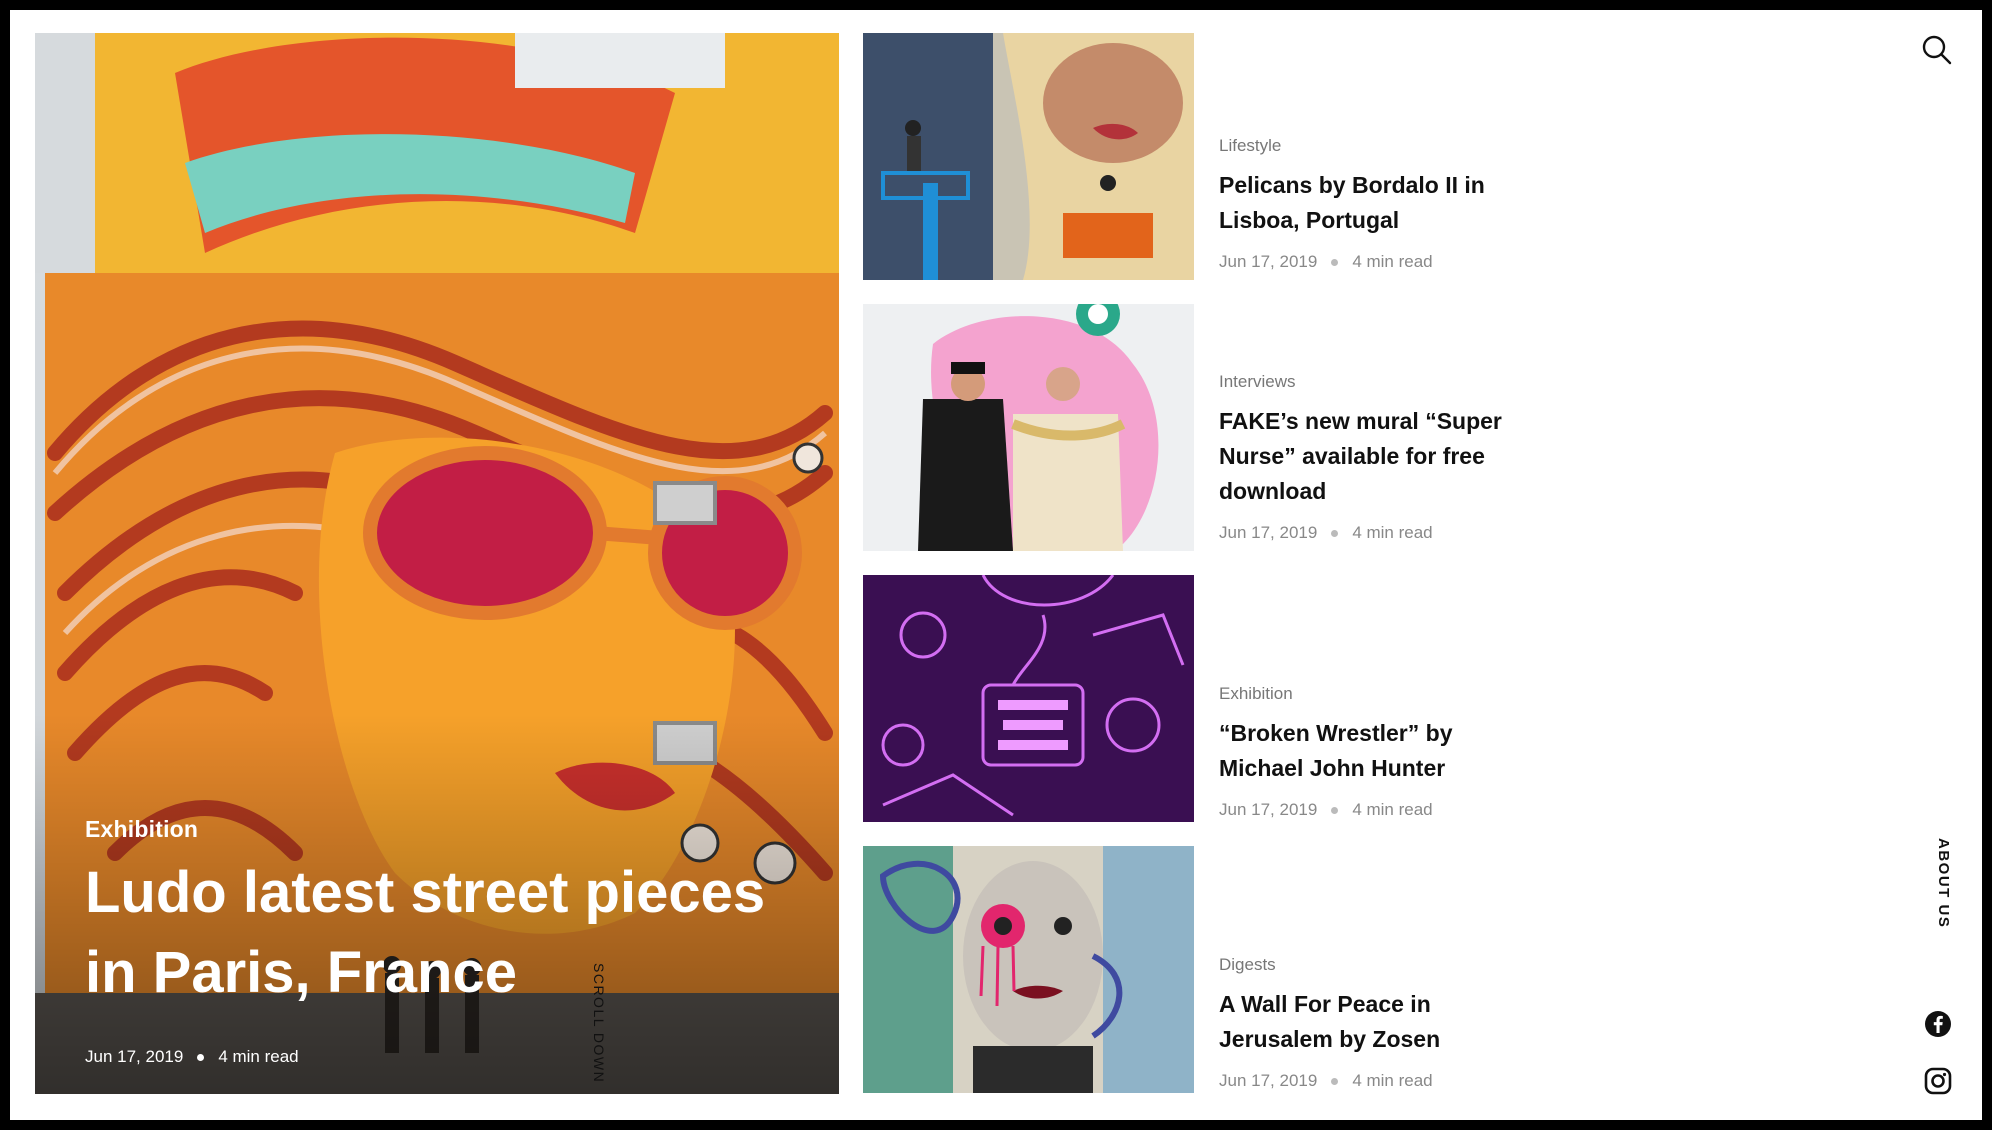  Describe the element at coordinates (599, 1023) in the screenshot. I see `scroll-down-label: SCROLL DOWN` at that location.